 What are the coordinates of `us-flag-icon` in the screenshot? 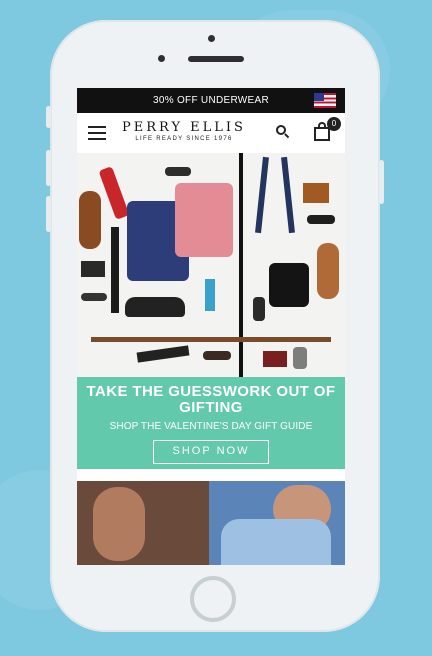 It's located at (325, 100).